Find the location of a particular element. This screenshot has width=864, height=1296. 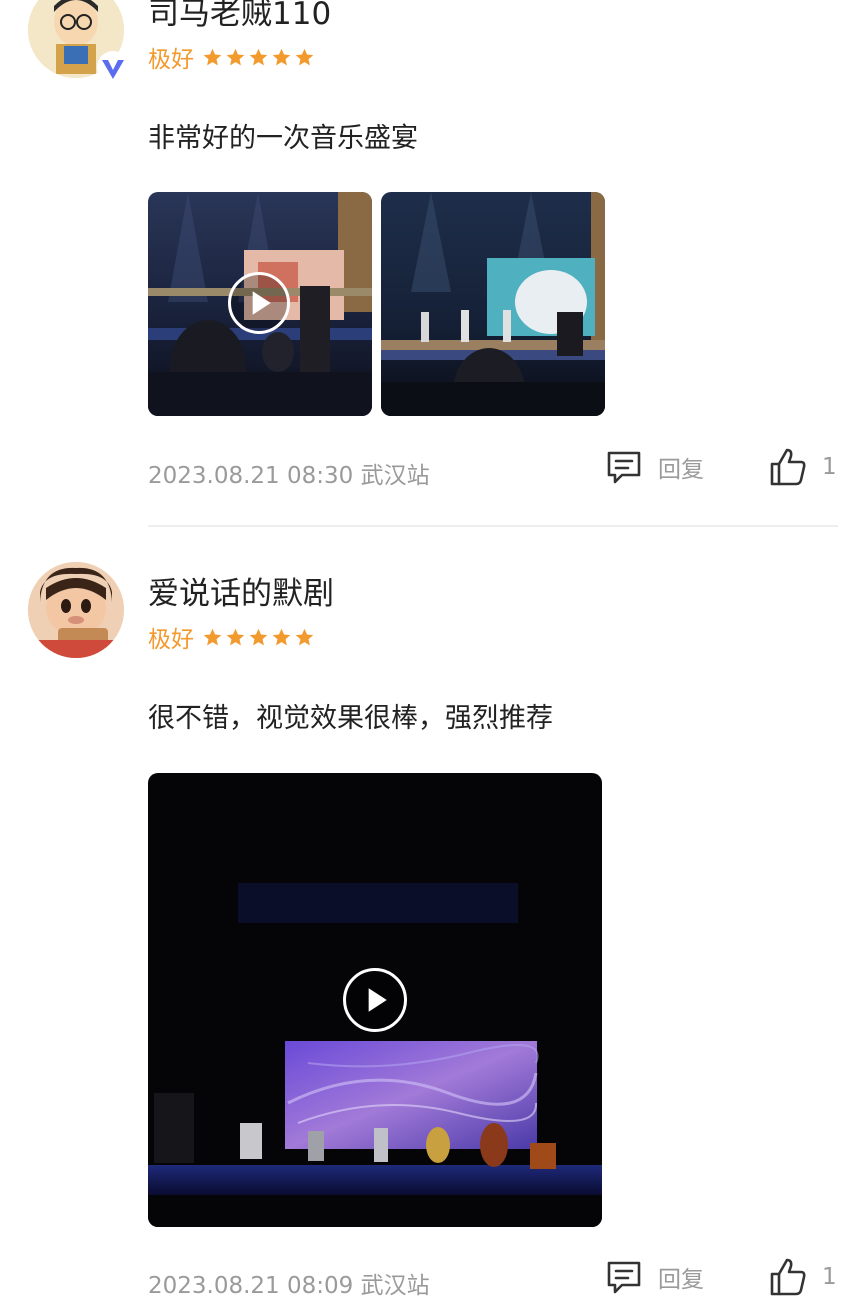

vip-v-icon is located at coordinates (113, 67).